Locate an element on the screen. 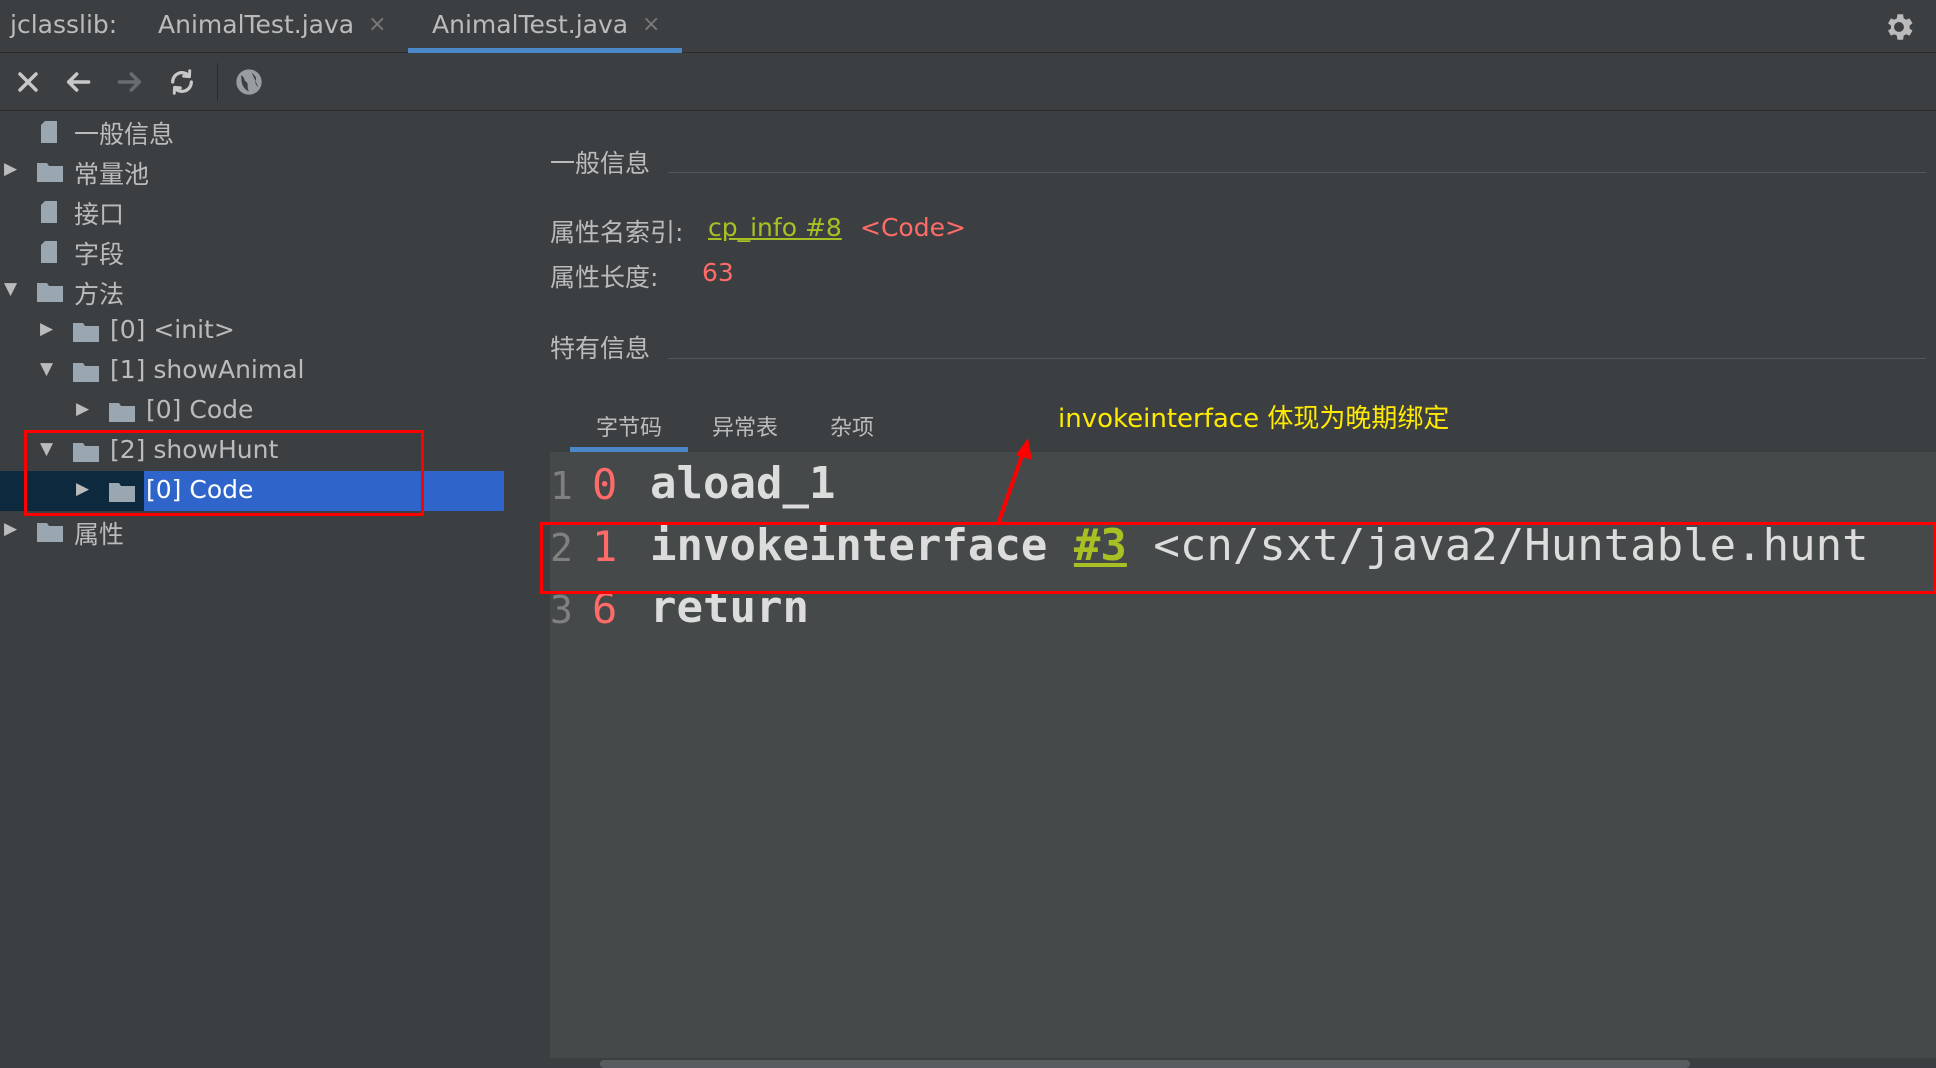 The width and height of the screenshot is (1936, 1068). tree-item-label: 方法 is located at coordinates (99, 294).